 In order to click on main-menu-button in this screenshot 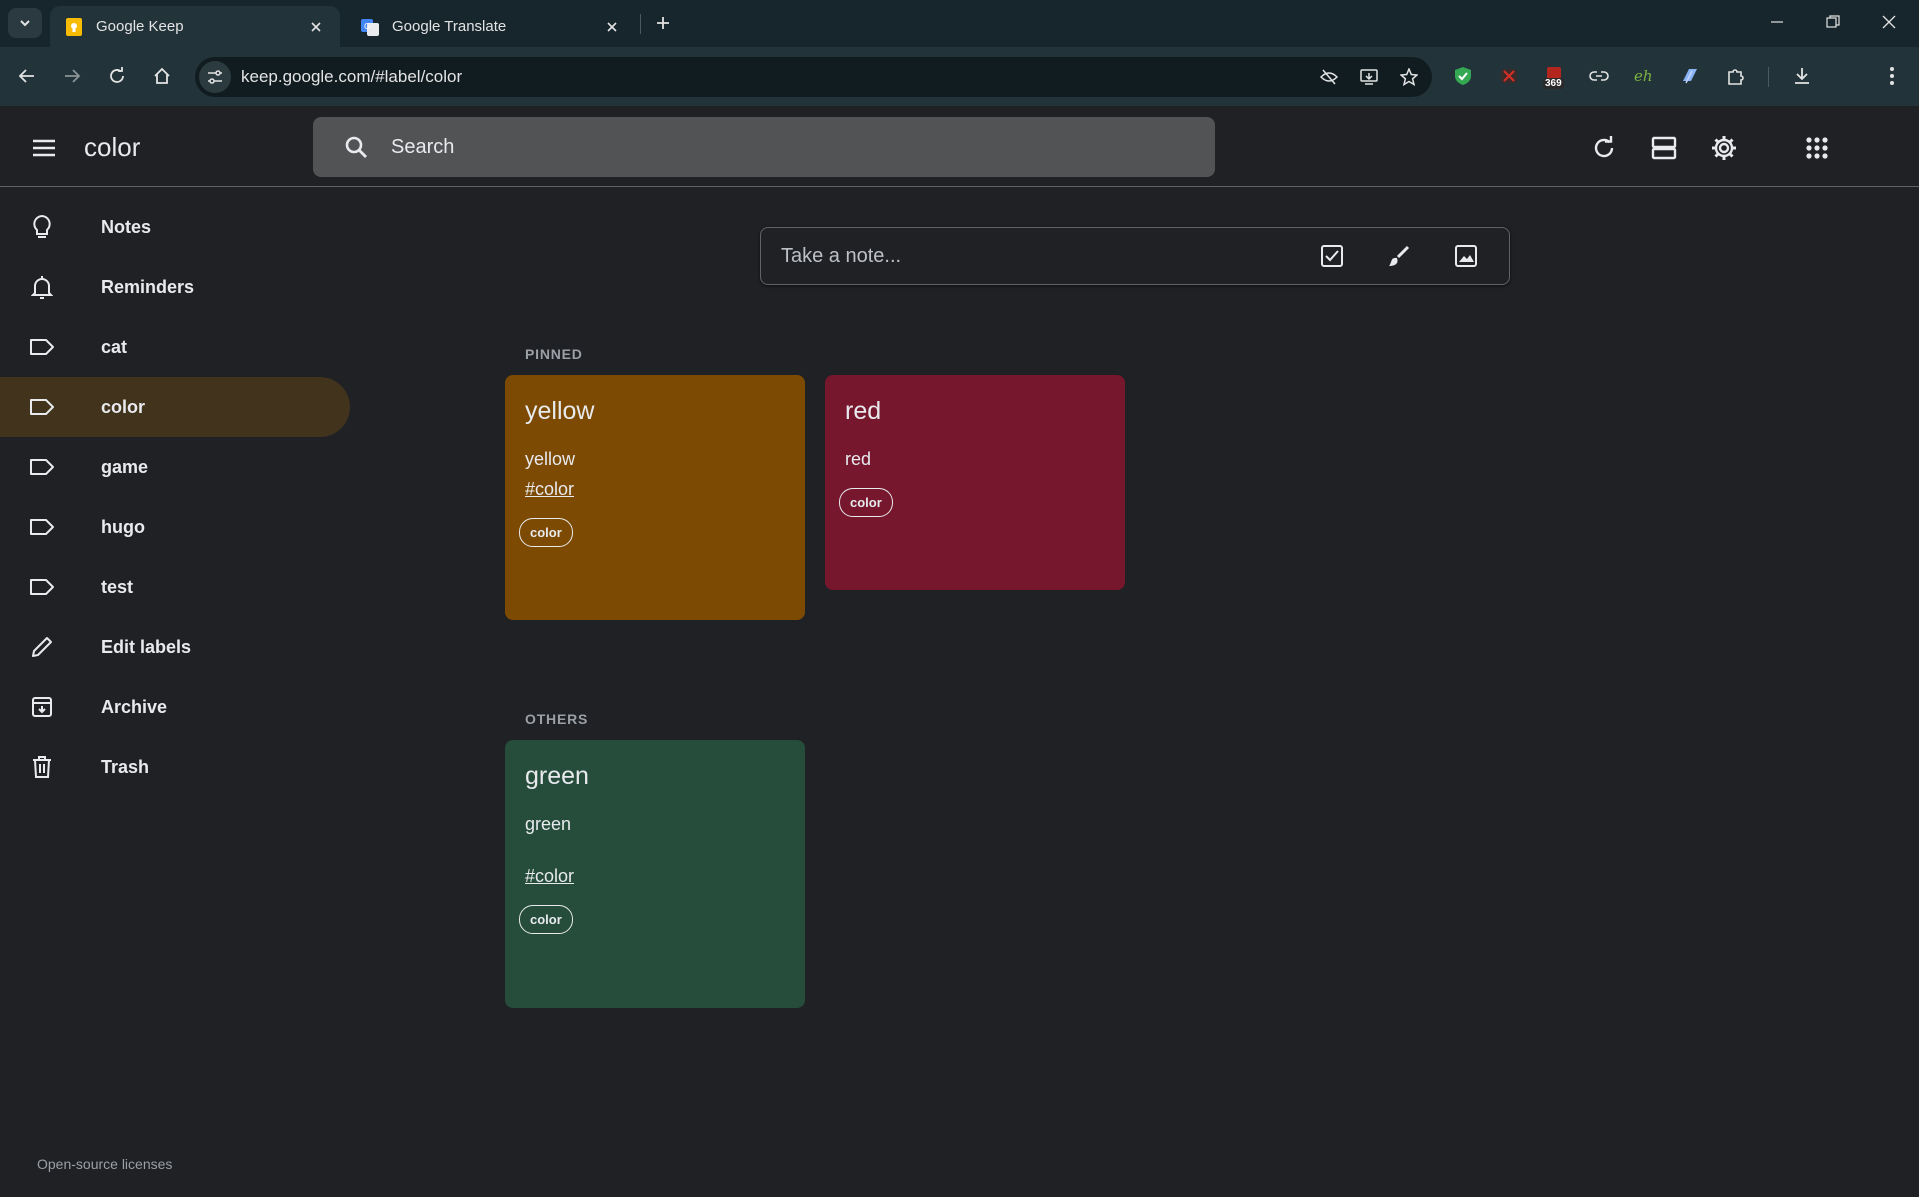, I will do `click(44, 148)`.